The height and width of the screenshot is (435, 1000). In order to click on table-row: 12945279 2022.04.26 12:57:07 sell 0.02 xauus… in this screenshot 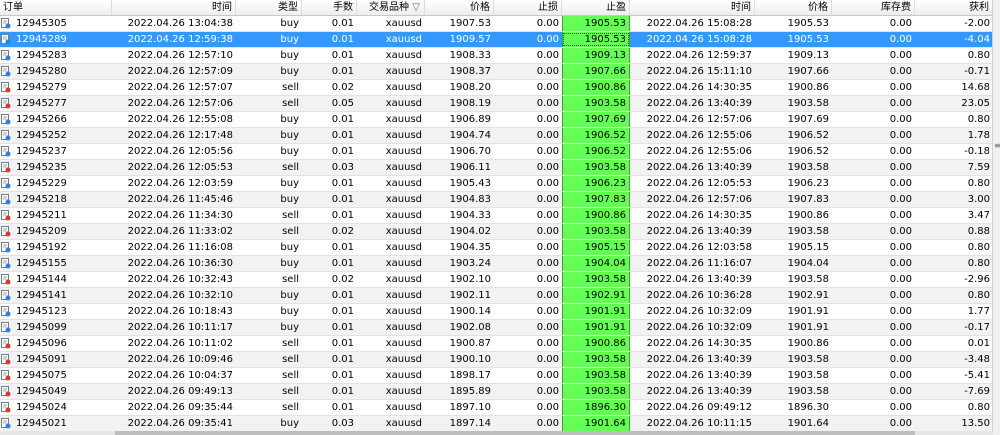, I will do `click(496, 88)`.